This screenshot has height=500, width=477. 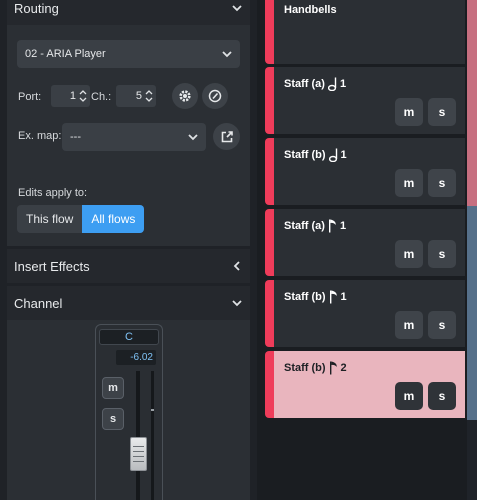 What do you see at coordinates (152, 435) in the screenshot?
I see `meter-track` at bounding box center [152, 435].